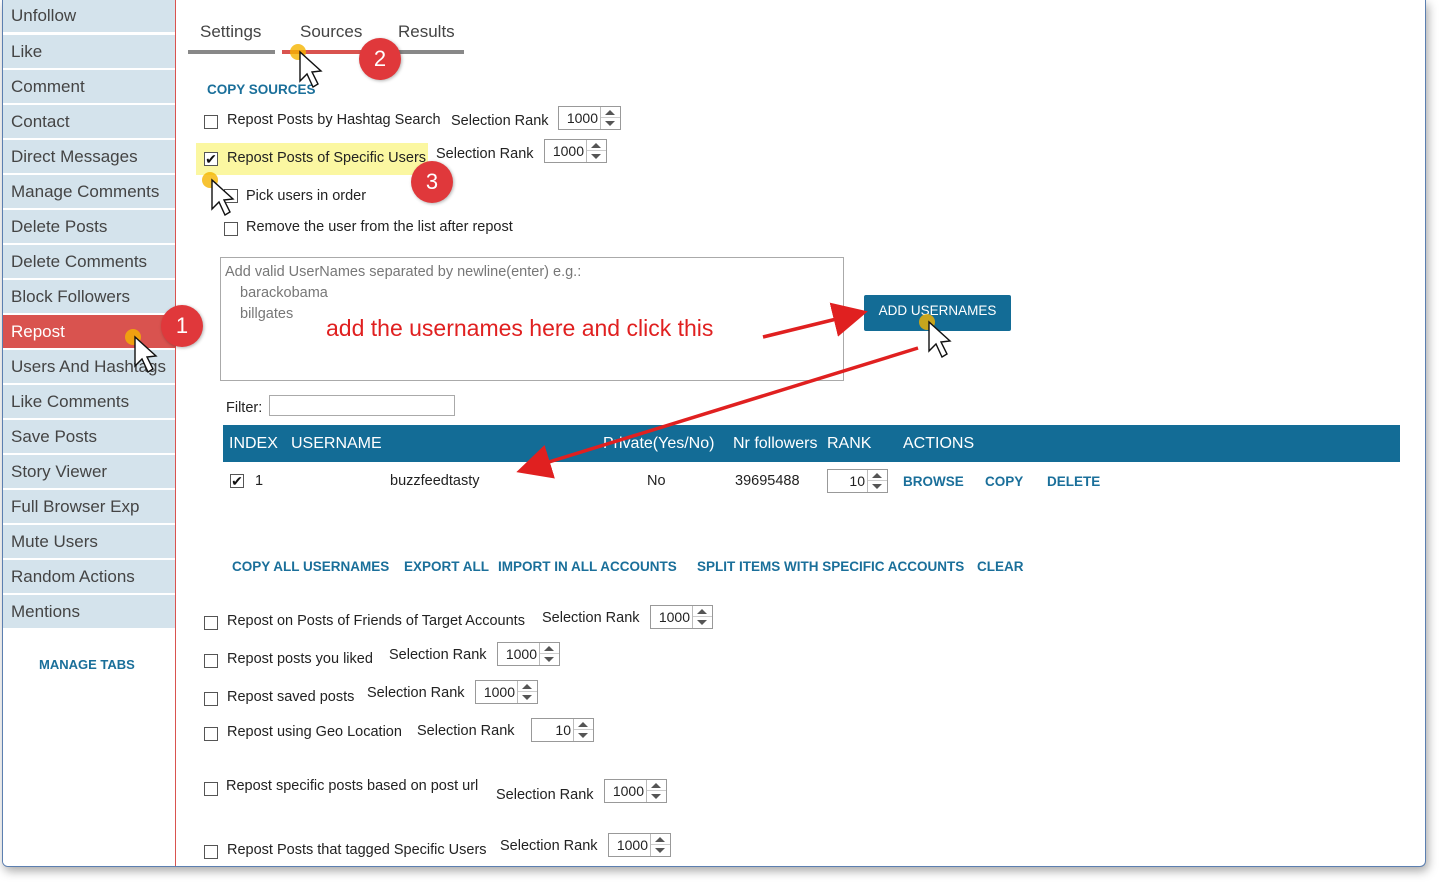 This screenshot has height=887, width=1442. I want to click on arrow-to-add-button, so click(815, 320).